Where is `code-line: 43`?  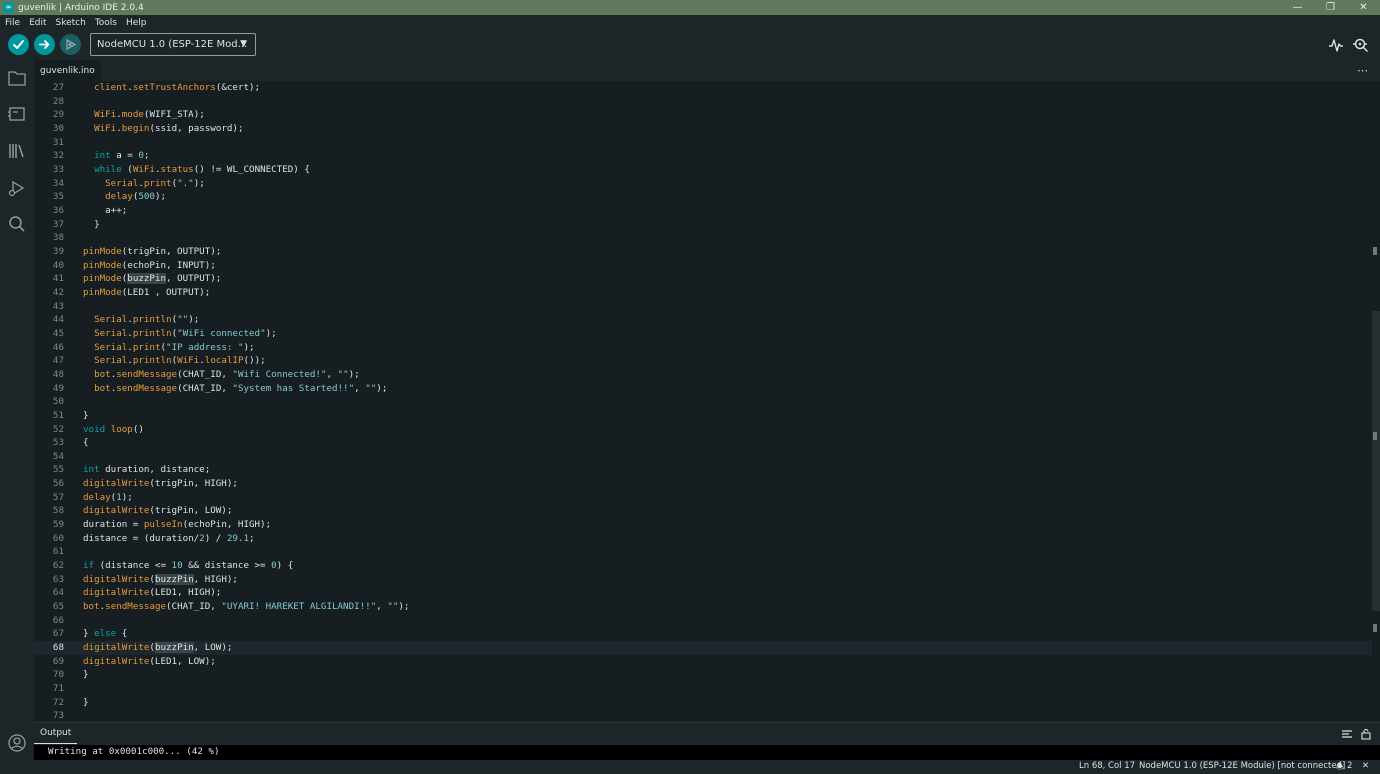
code-line: 43 is located at coordinates (703, 307).